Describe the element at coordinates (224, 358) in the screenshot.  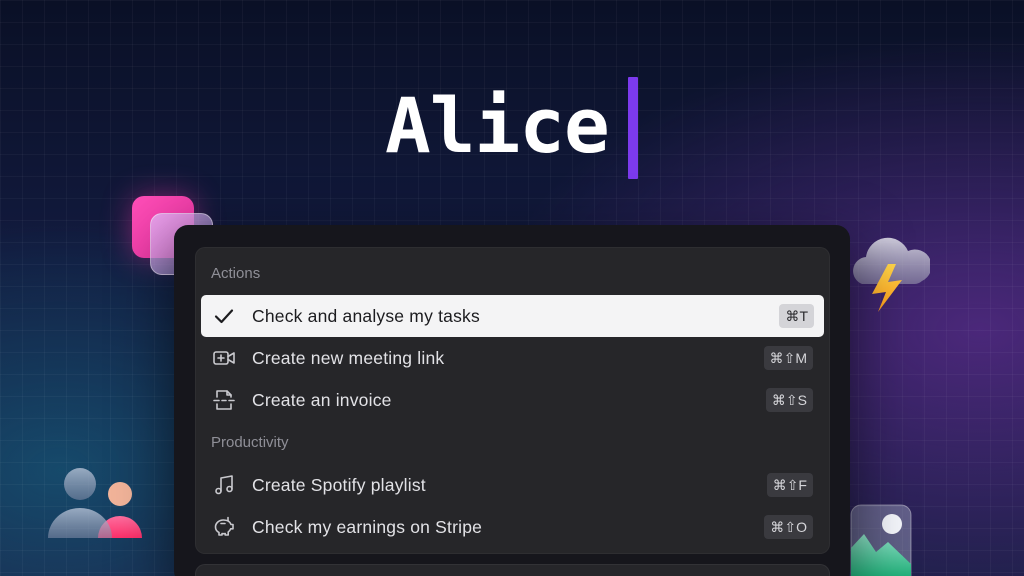
I see `video-plus-icon` at that location.